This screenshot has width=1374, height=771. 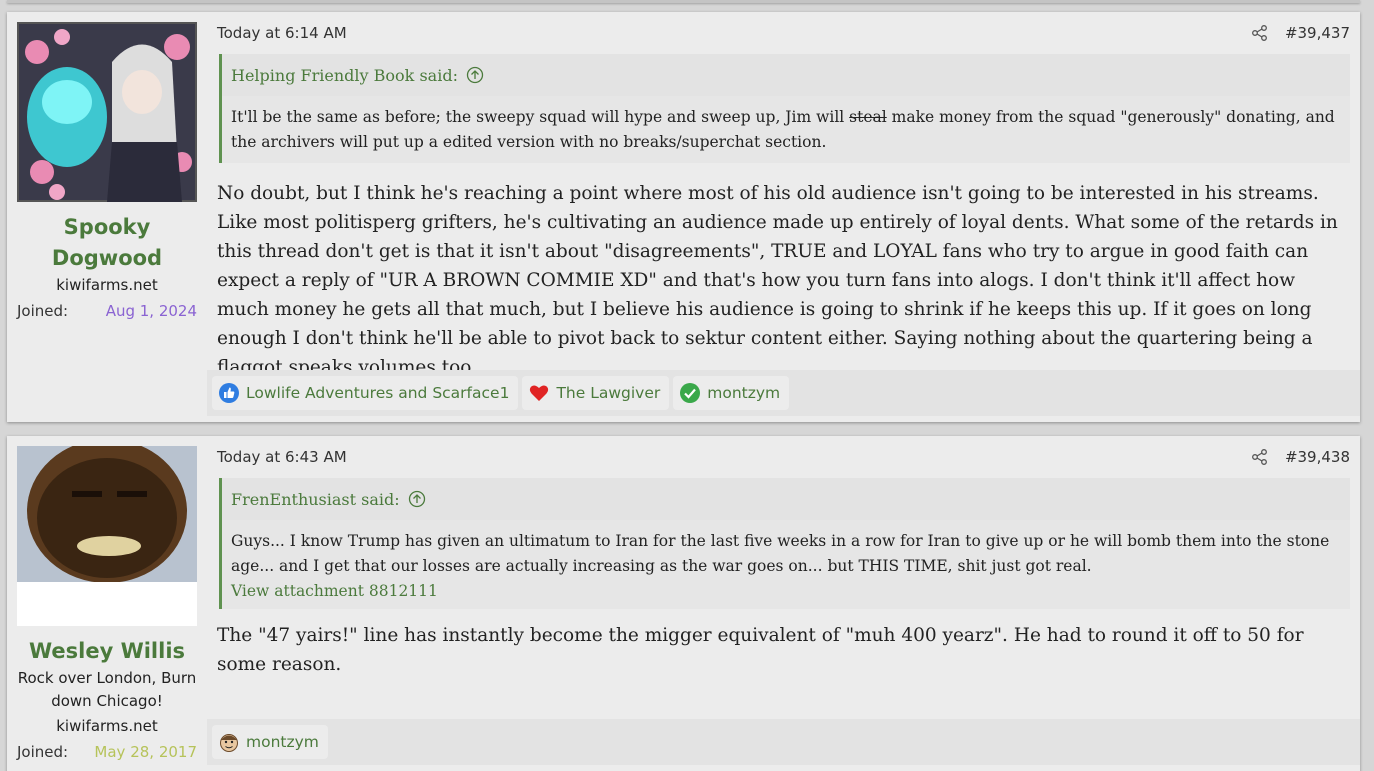 I want to click on quote-author: Helping Friendly Book said:, so click(x=344, y=75).